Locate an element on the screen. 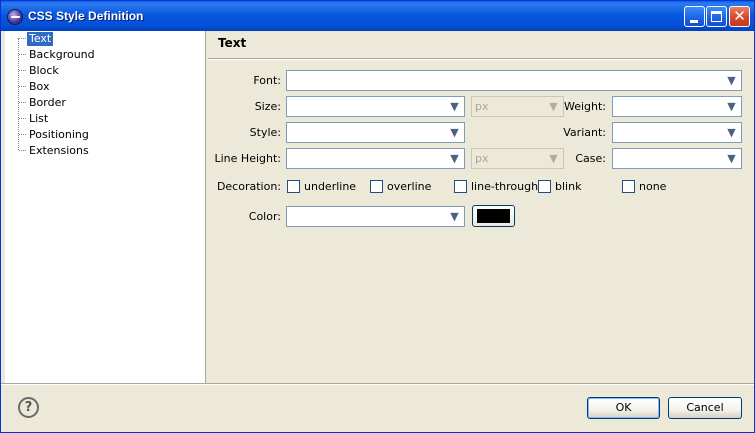 The height and width of the screenshot is (433, 755). line-height-unit-value: px is located at coordinates (482, 158).